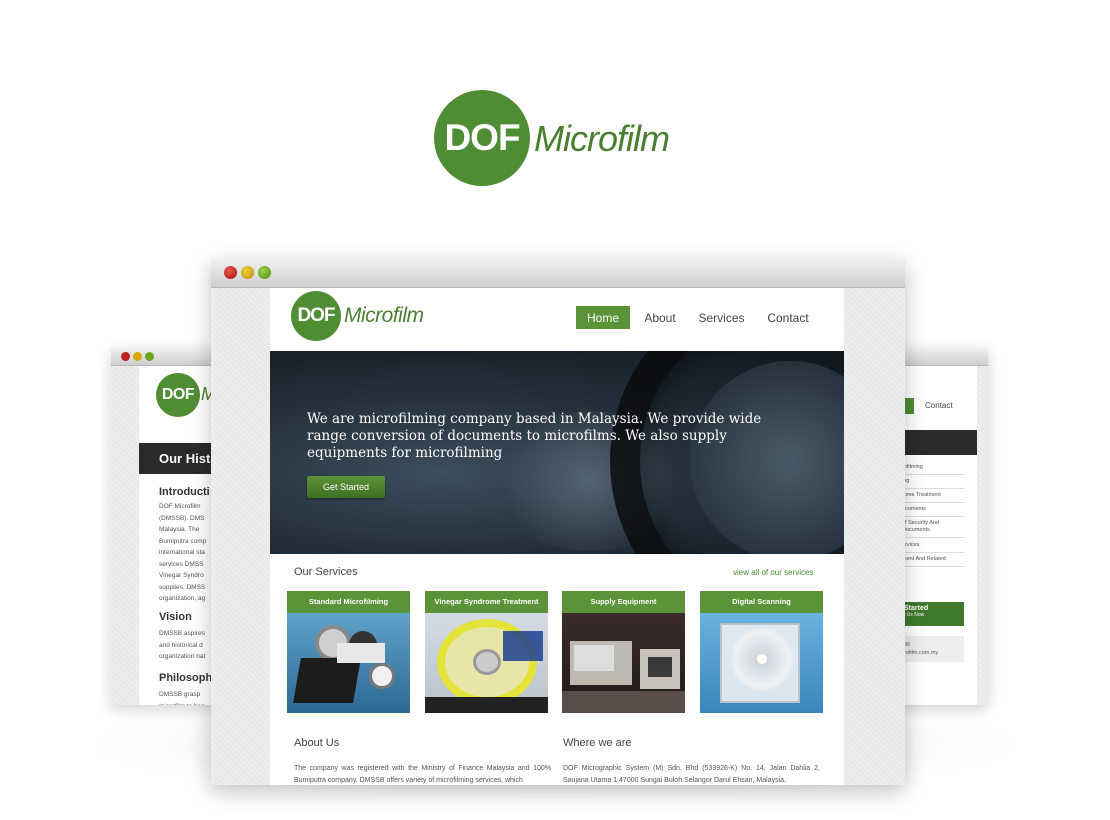 The width and height of the screenshot is (1110, 820). Describe the element at coordinates (933, 511) in the screenshot. I see `right-sidebar-item: ocuments` at that location.